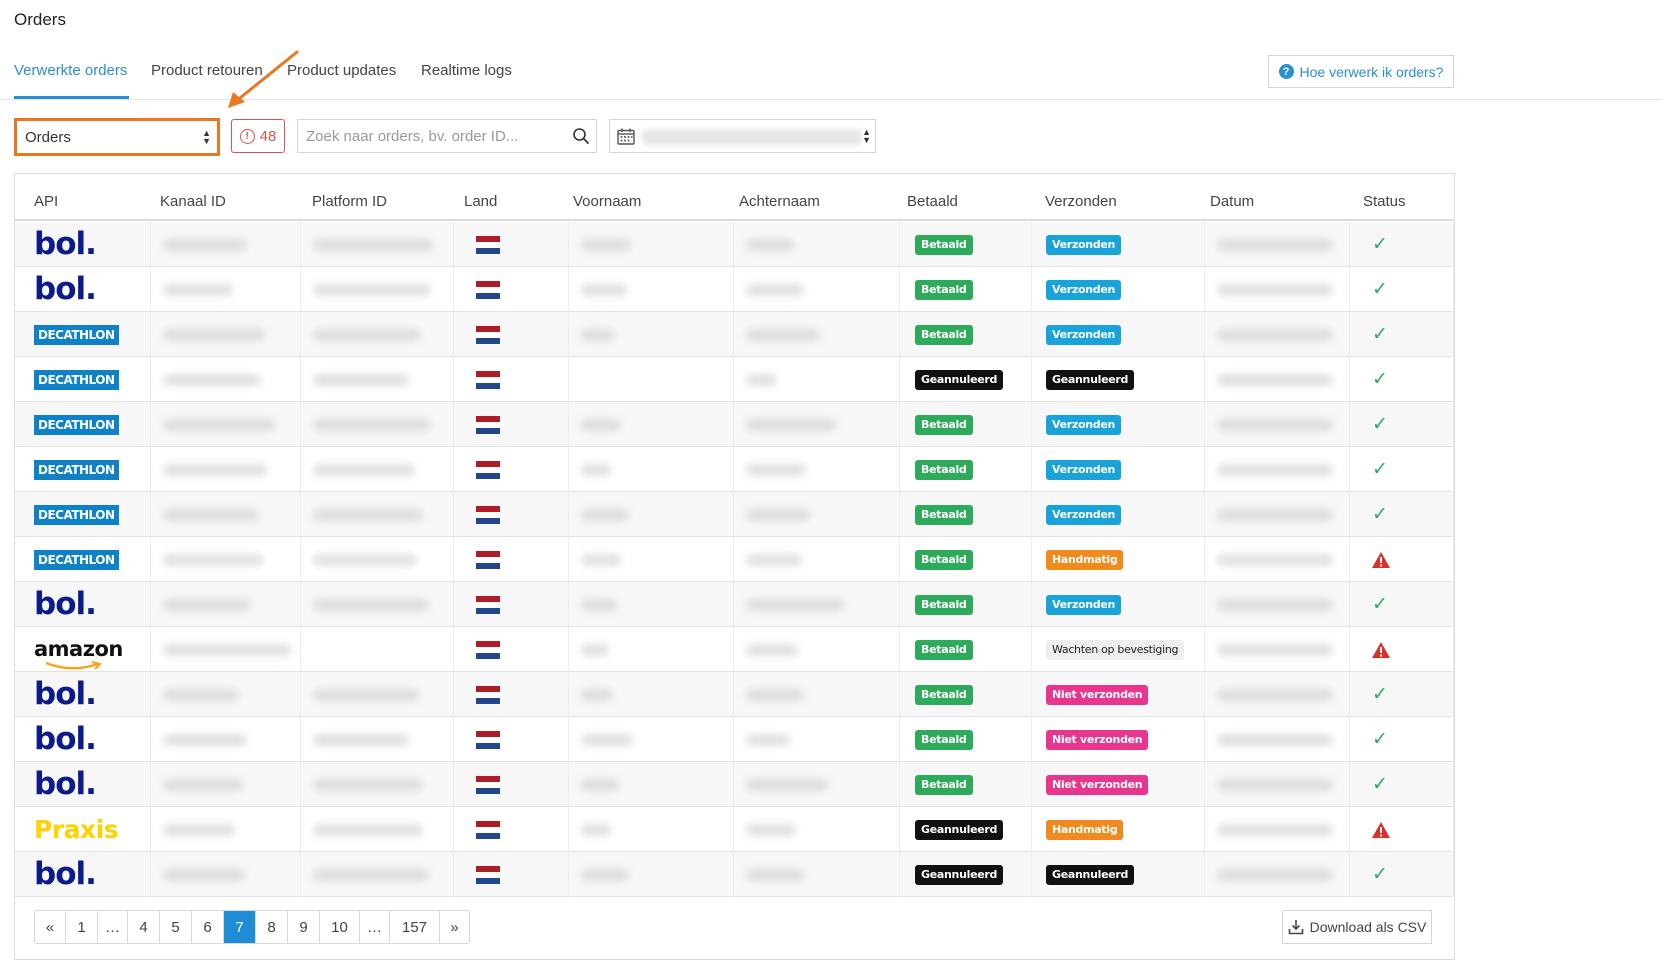 This screenshot has width=1661, height=970. I want to click on column-header-voornaam: Voornaam, so click(607, 201).